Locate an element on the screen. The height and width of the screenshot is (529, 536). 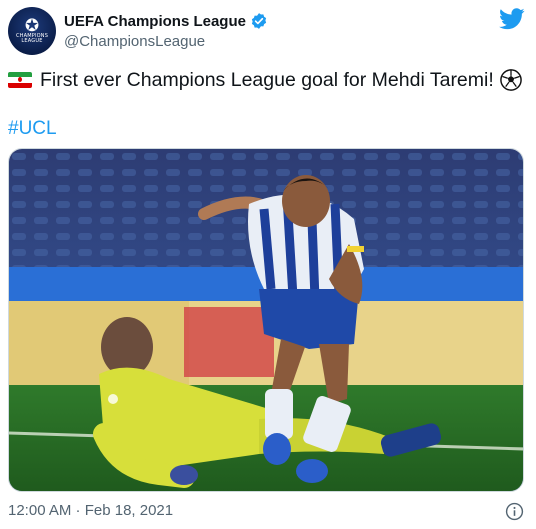
soccer-ball-icon is located at coordinates (510, 80).